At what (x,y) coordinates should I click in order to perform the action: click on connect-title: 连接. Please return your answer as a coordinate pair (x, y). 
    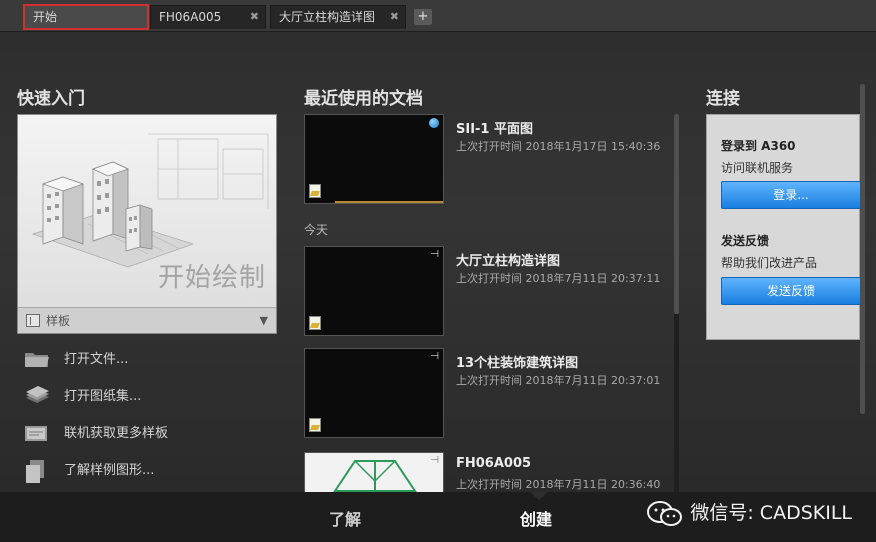
    Looking at the image, I should click on (723, 99).